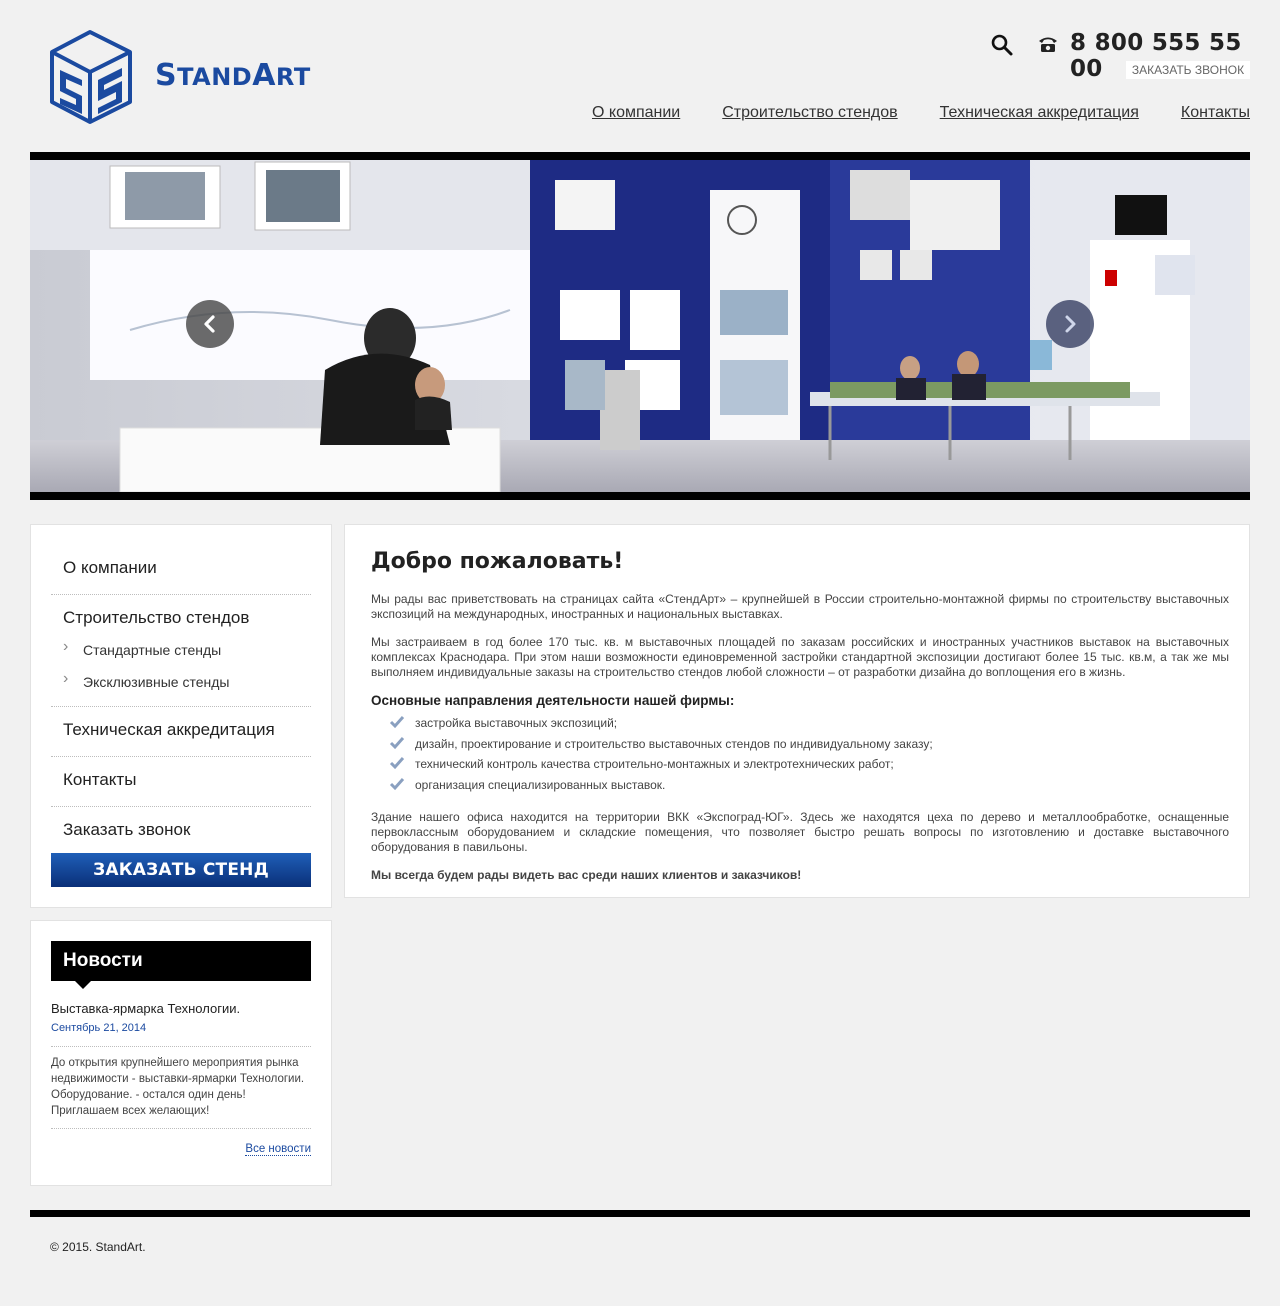 This screenshot has height=1306, width=1280. Describe the element at coordinates (278, 1149) in the screenshot. I see `all-news-link: Все новости` at that location.